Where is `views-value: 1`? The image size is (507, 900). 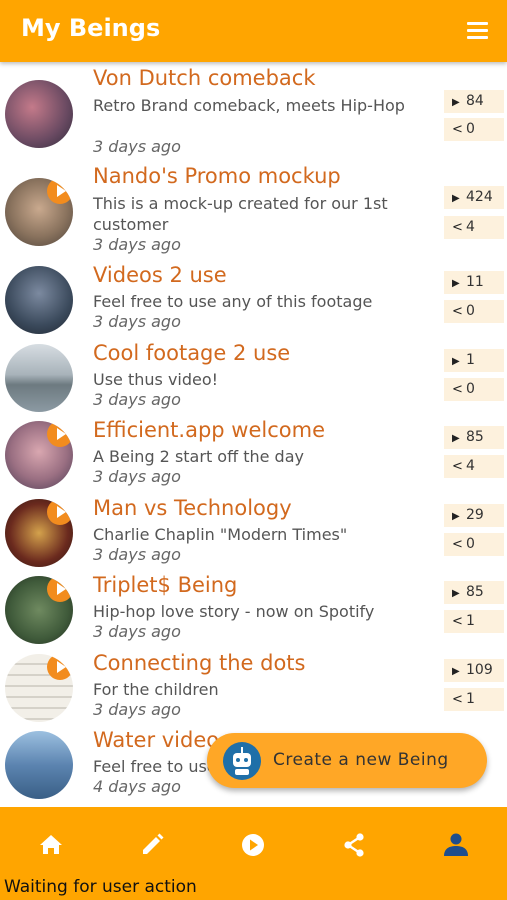 views-value: 1 is located at coordinates (470, 360).